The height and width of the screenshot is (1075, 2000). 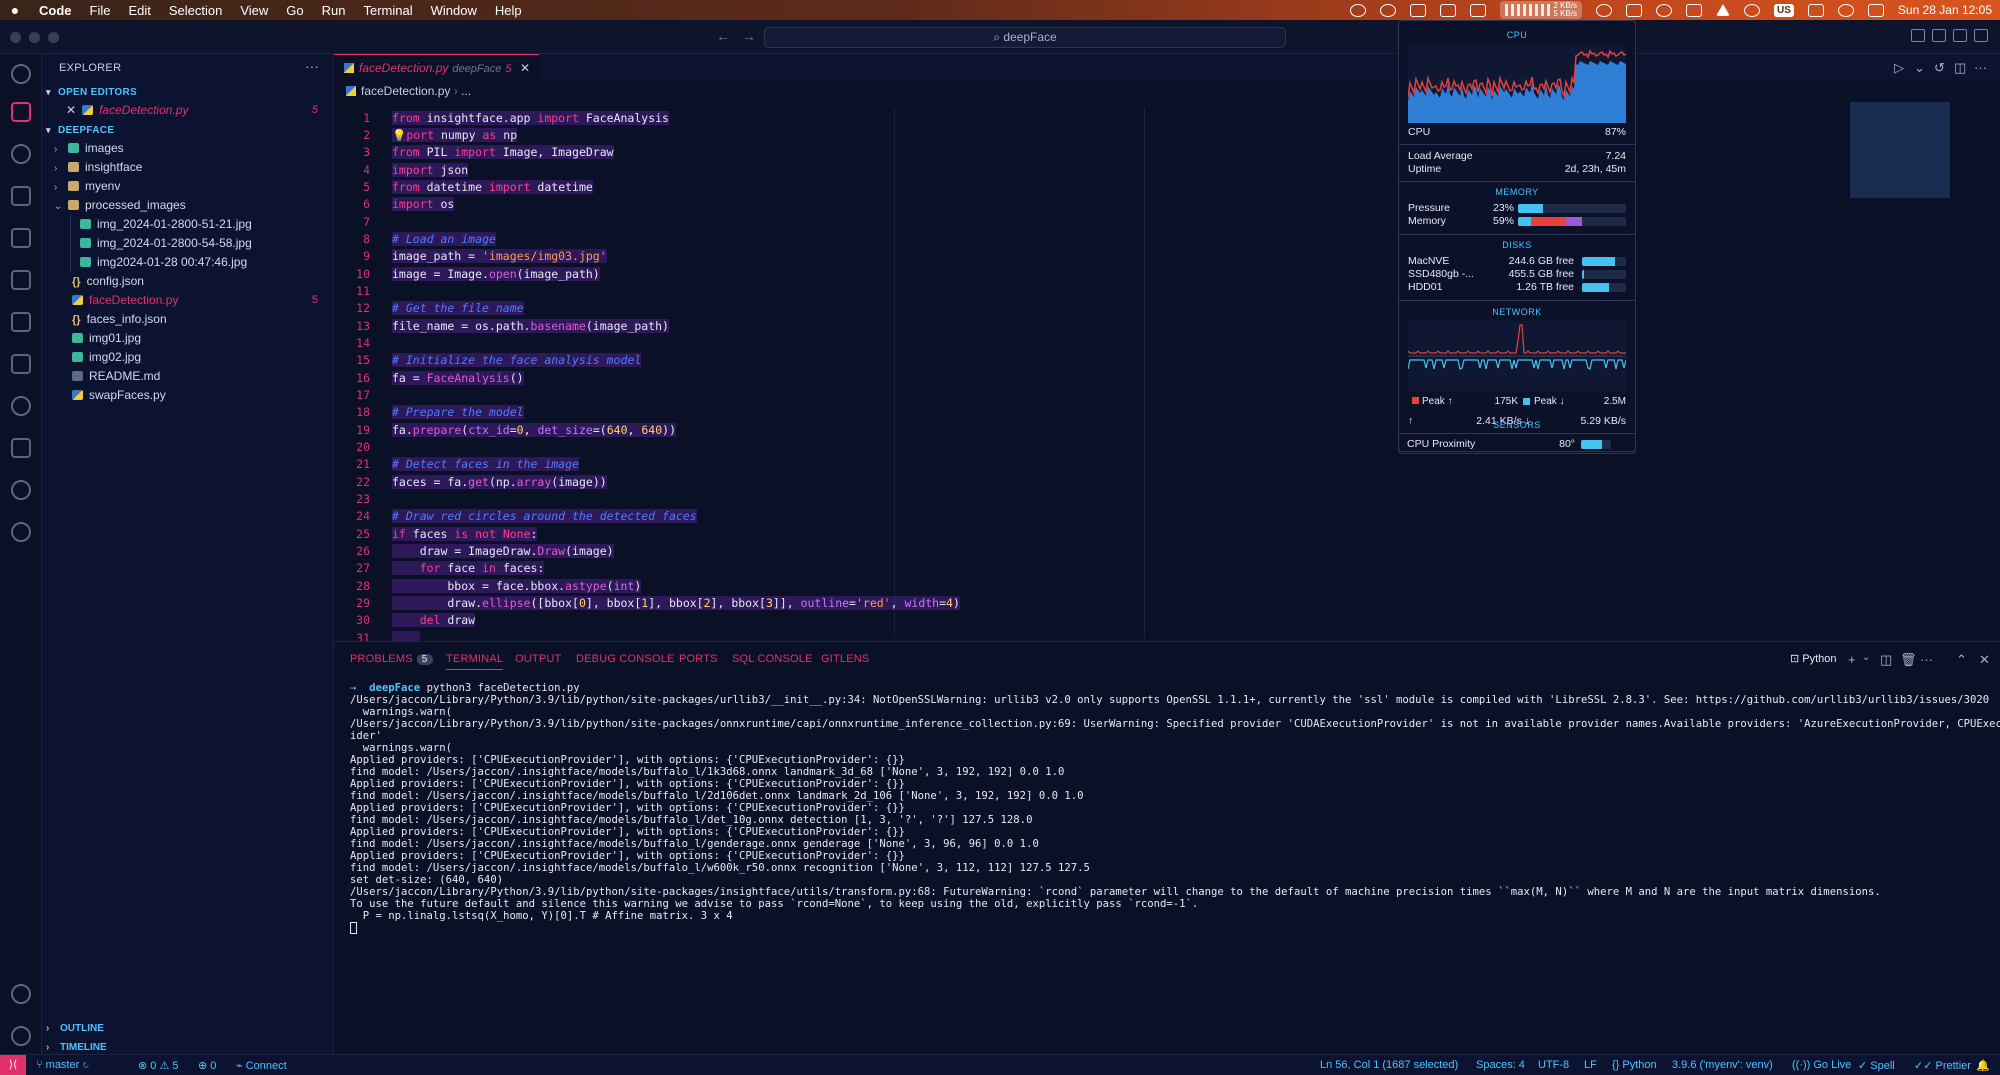 What do you see at coordinates (139, 10) in the screenshot?
I see `menu-edit: Edit` at bounding box center [139, 10].